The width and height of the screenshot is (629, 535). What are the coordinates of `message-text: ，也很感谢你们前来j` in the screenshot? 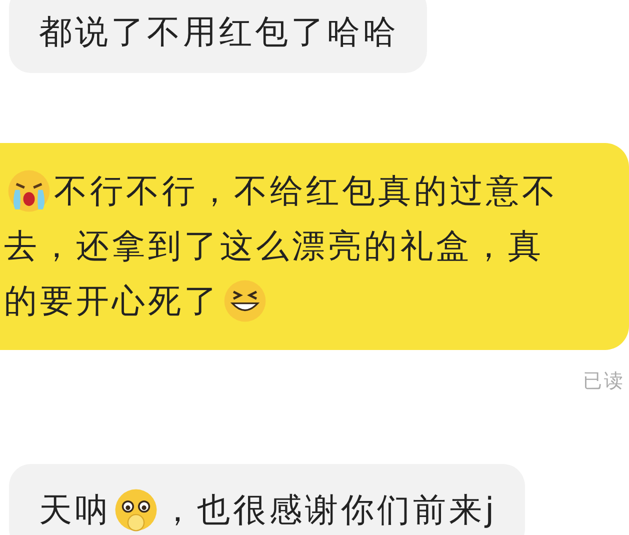 It's located at (329, 510).